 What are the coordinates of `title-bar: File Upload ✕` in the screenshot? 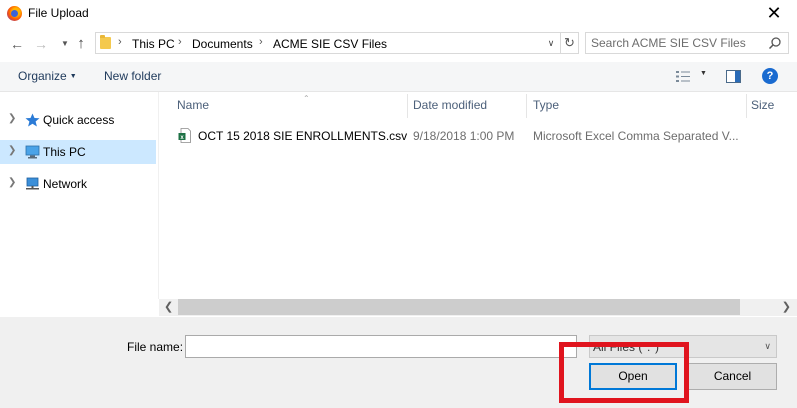 It's located at (398, 14).